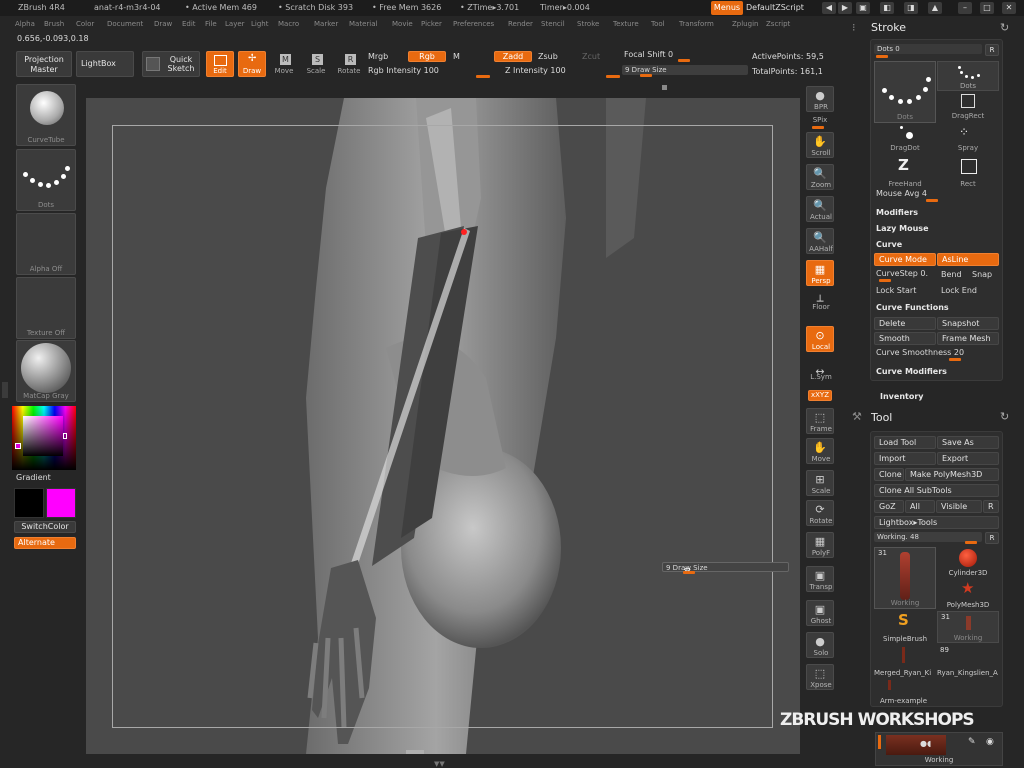  What do you see at coordinates (820, 677) in the screenshot?
I see `xpose-button: ⬚ Xpose` at bounding box center [820, 677].